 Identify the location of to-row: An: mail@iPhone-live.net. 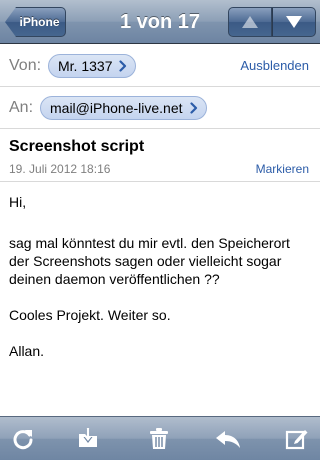
(160, 108).